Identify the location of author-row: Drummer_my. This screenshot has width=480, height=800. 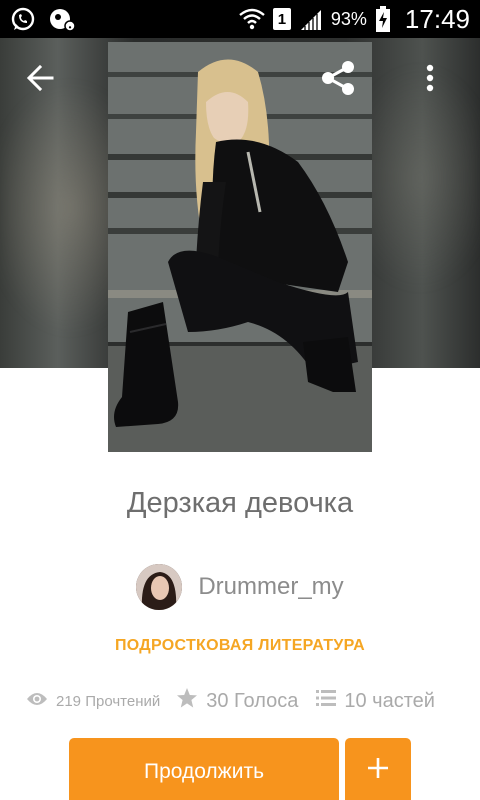
(240, 587).